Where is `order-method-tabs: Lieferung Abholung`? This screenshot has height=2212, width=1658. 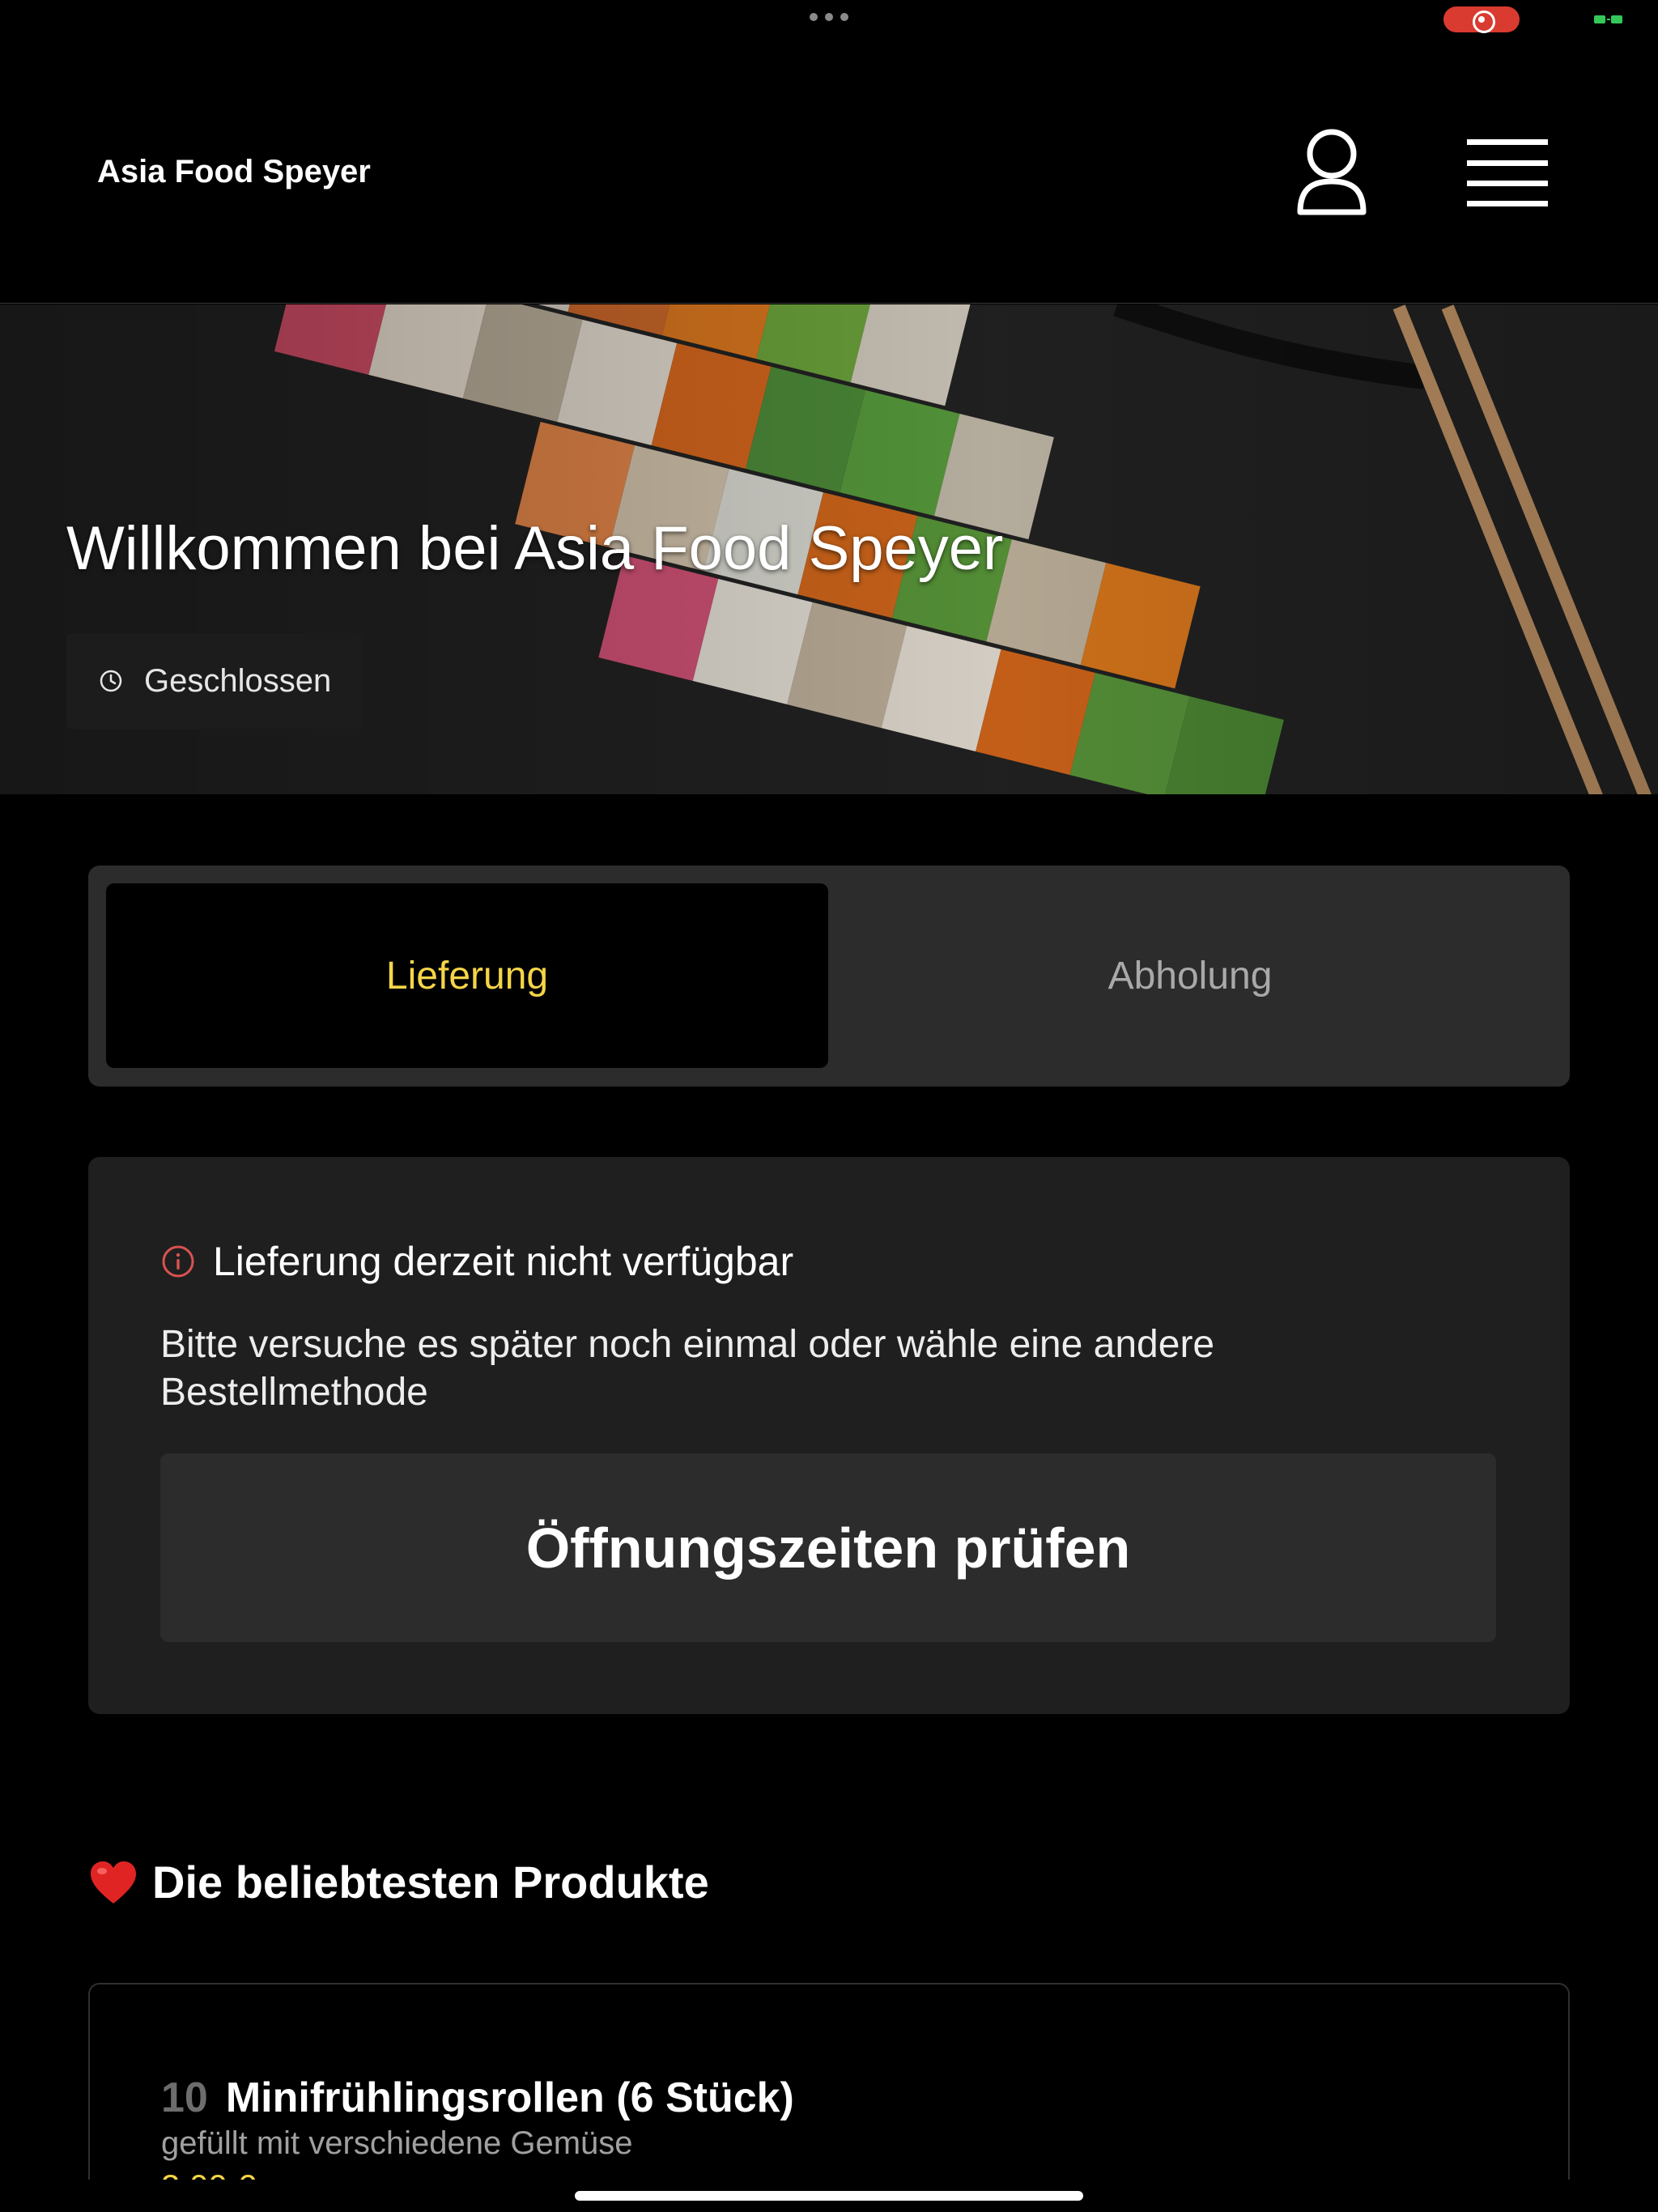
order-method-tabs: Lieferung Abholung is located at coordinates (829, 977).